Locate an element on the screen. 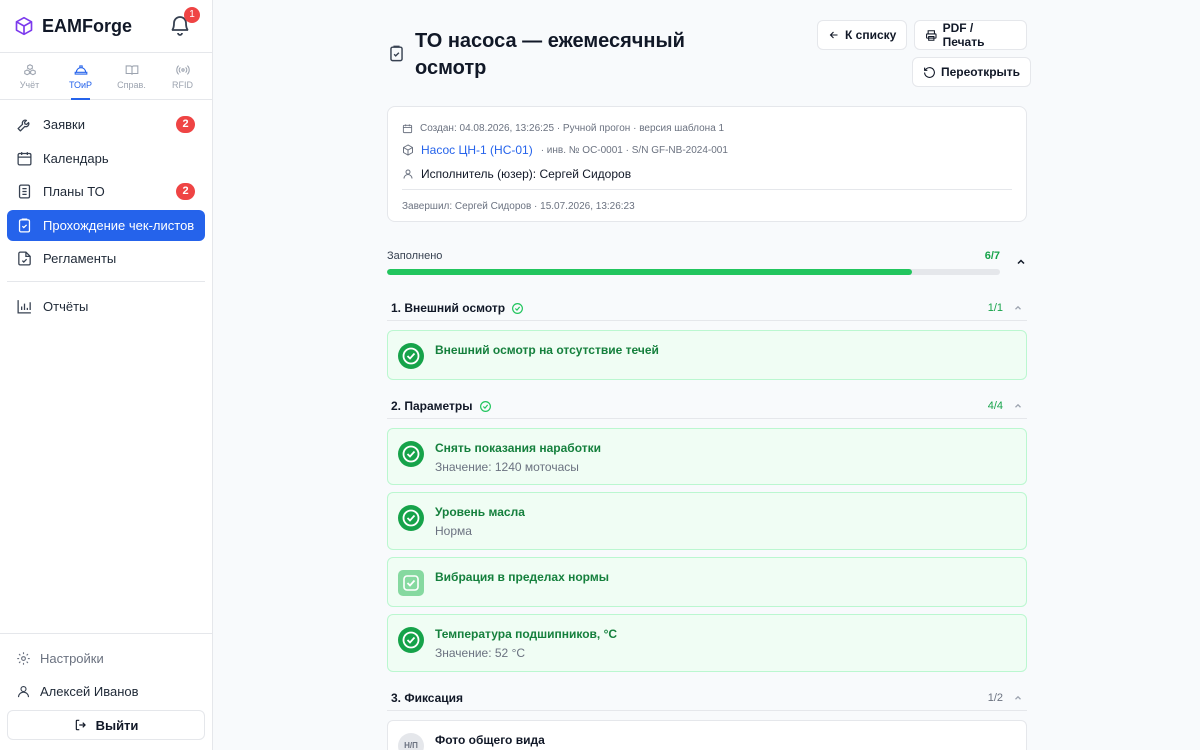 This screenshot has width=1200, height=750. item-title: Фото общего вида is located at coordinates (490, 740).